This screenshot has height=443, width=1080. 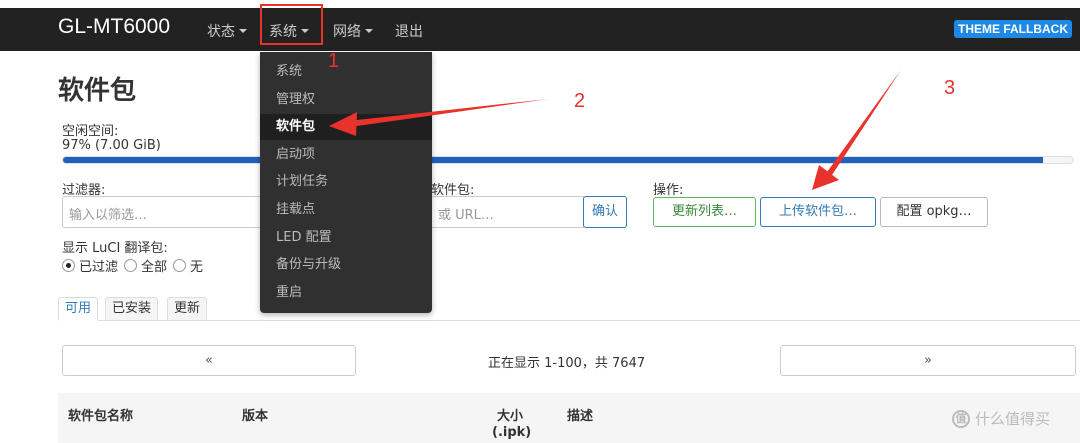 I want to click on radio-filtered: 已过滤, so click(x=90, y=265).